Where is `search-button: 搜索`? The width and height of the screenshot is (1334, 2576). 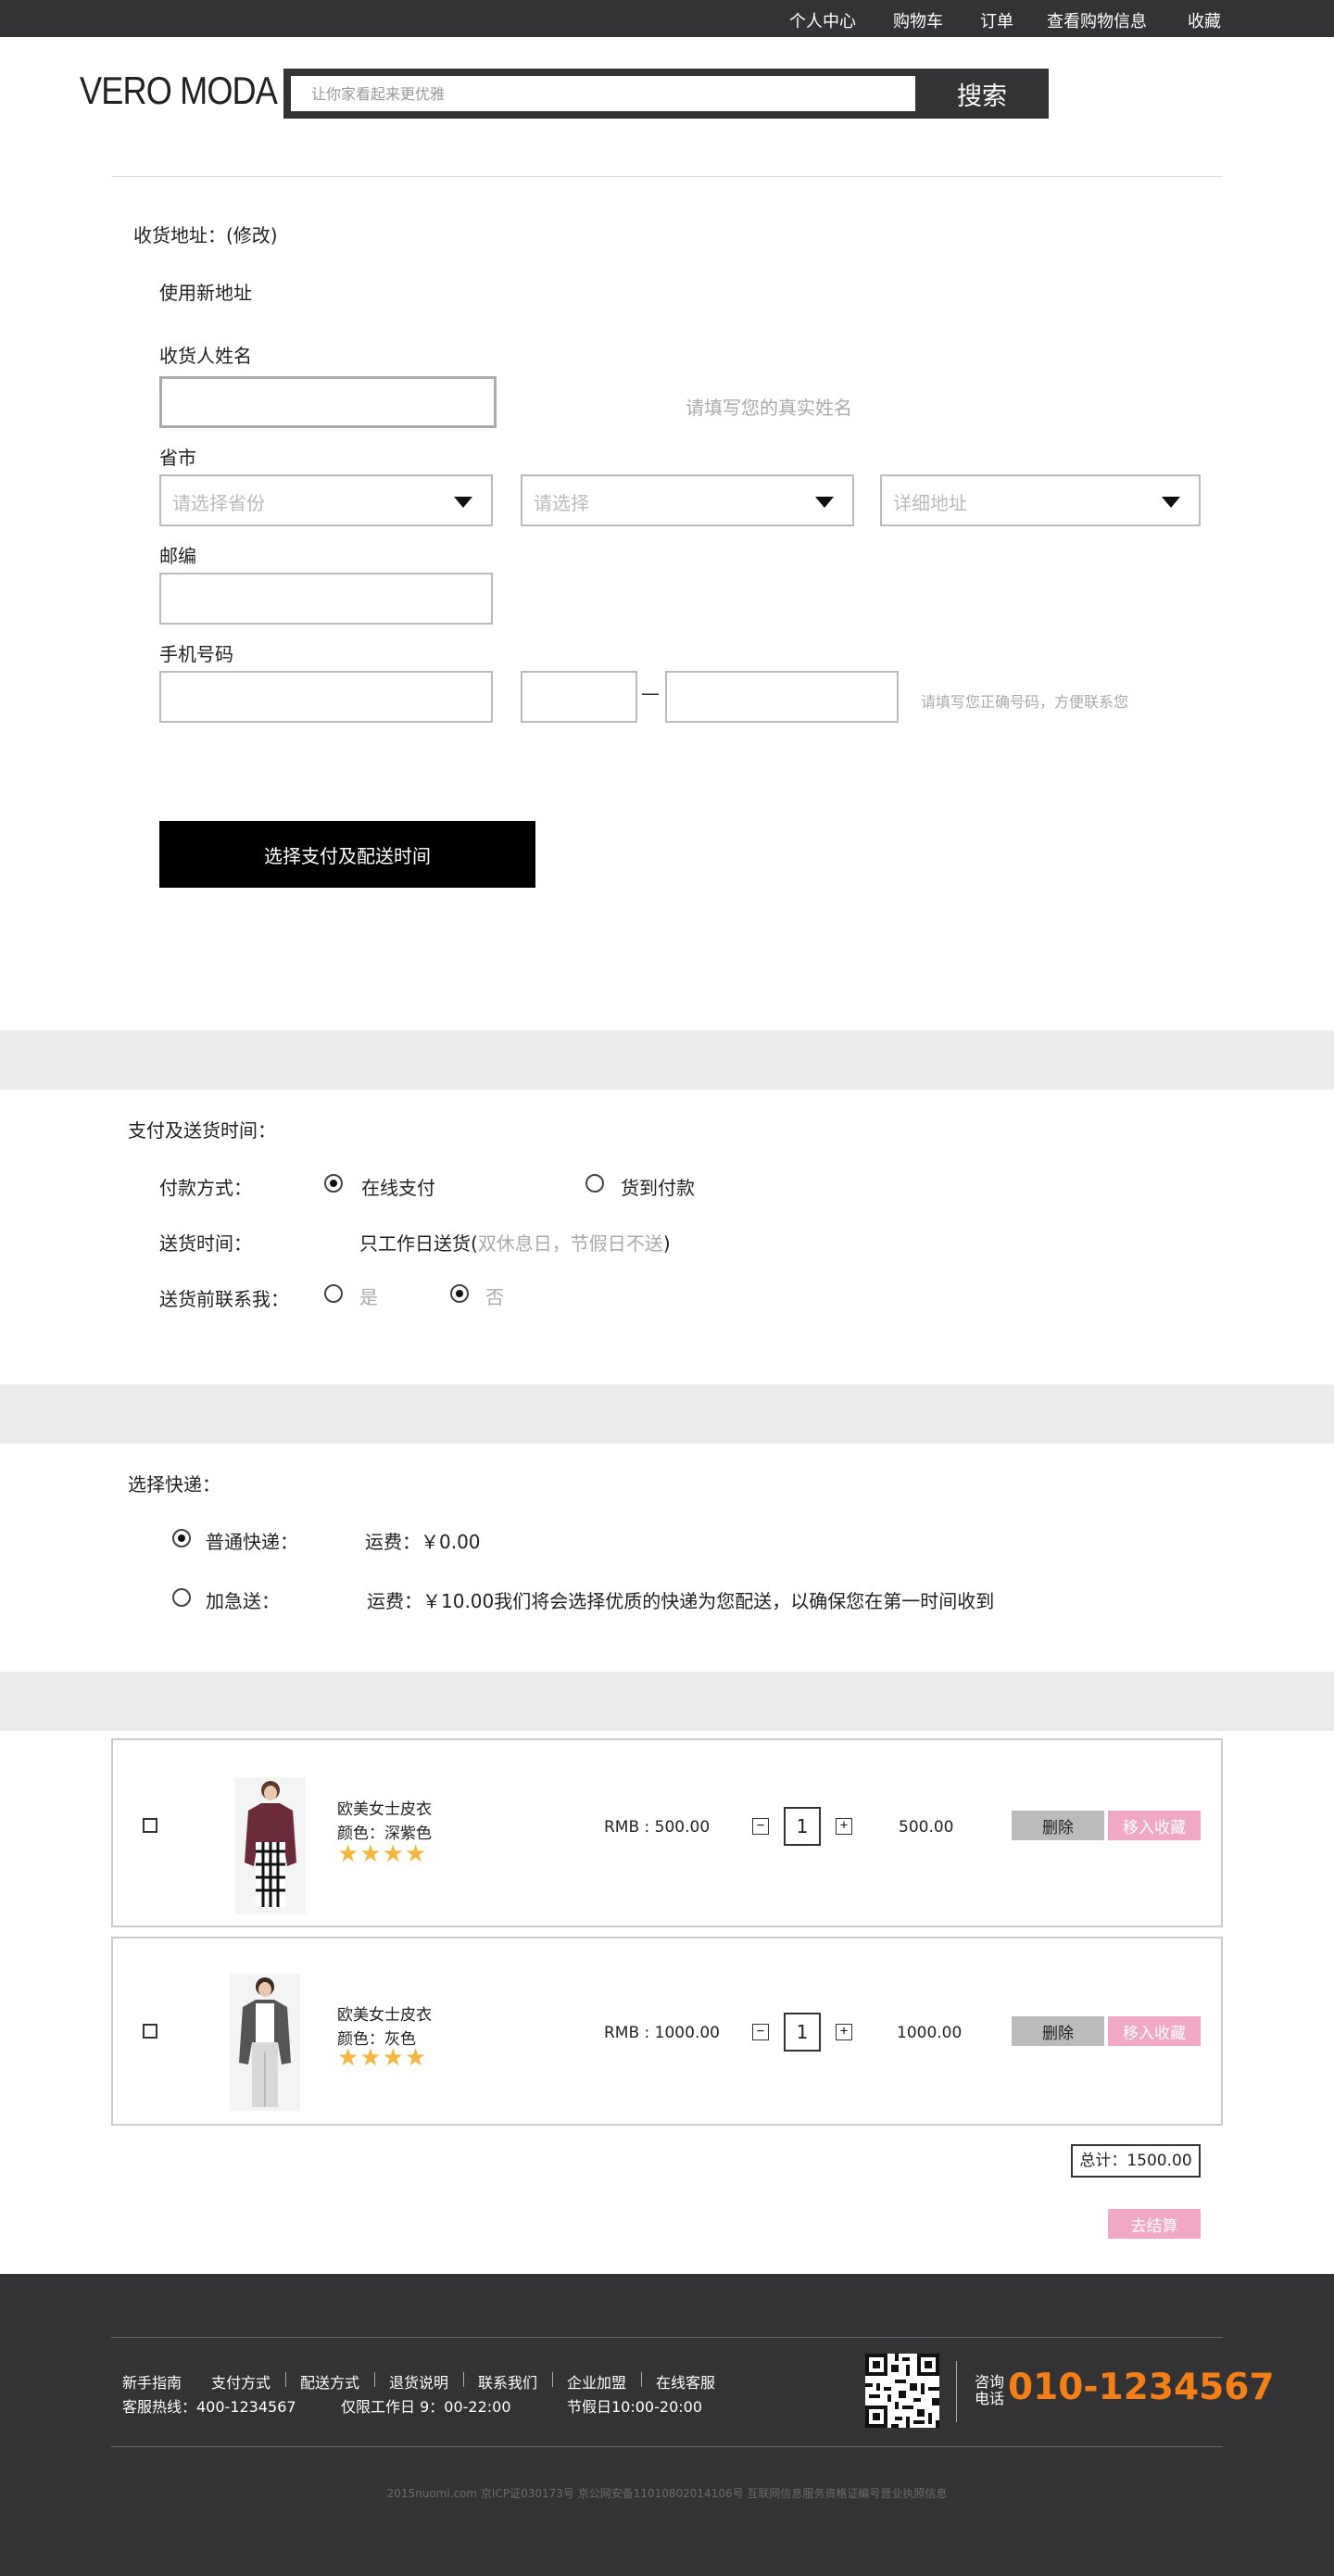 search-button: 搜索 is located at coordinates (982, 94).